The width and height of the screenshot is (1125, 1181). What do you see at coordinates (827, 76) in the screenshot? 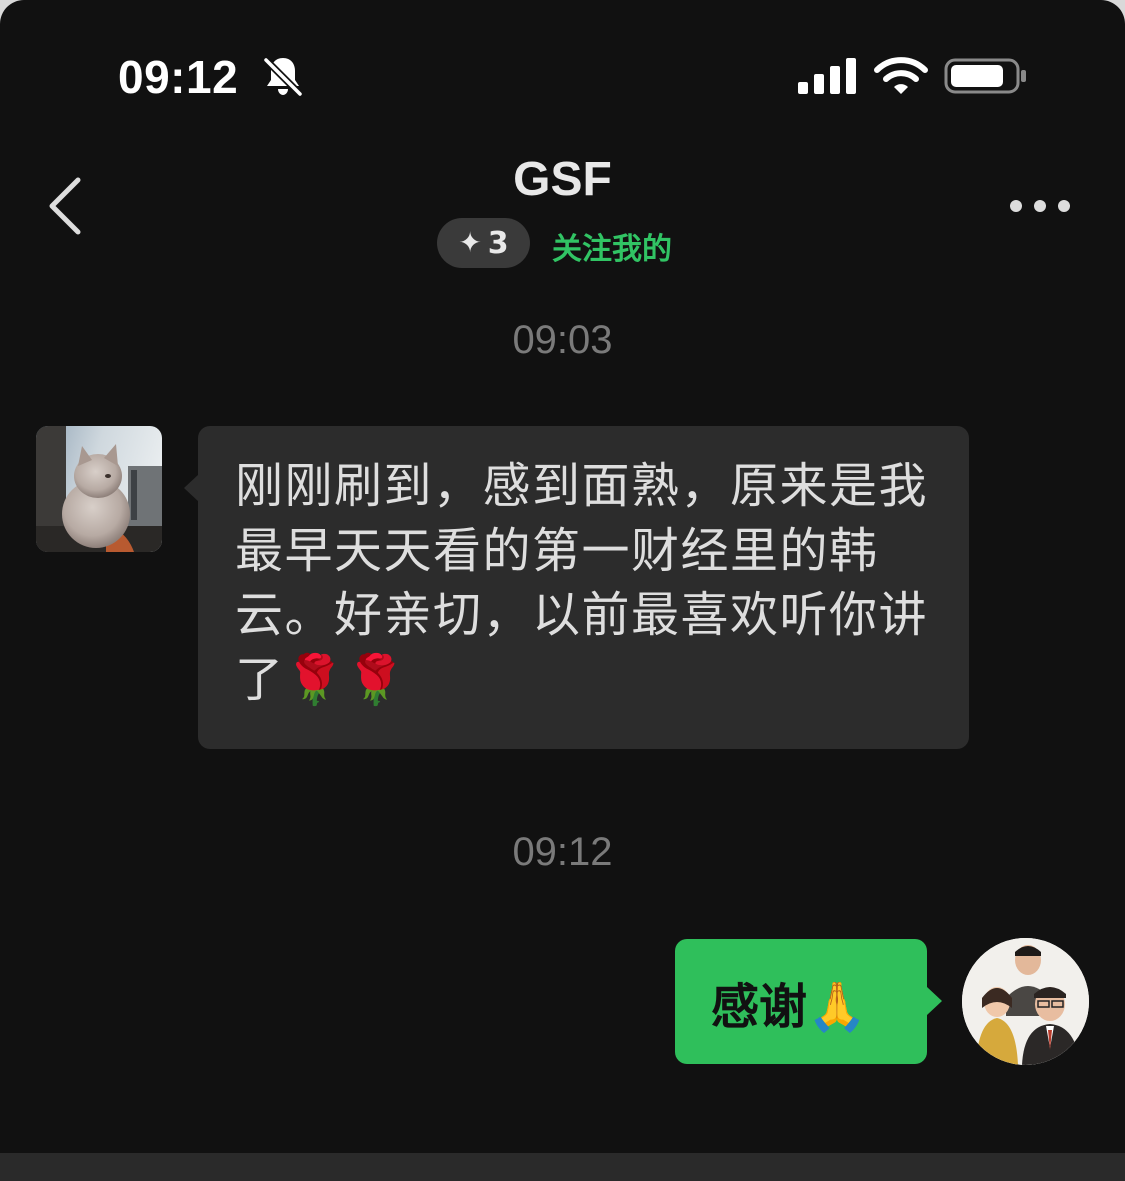
I see `cellular-signal-icon` at bounding box center [827, 76].